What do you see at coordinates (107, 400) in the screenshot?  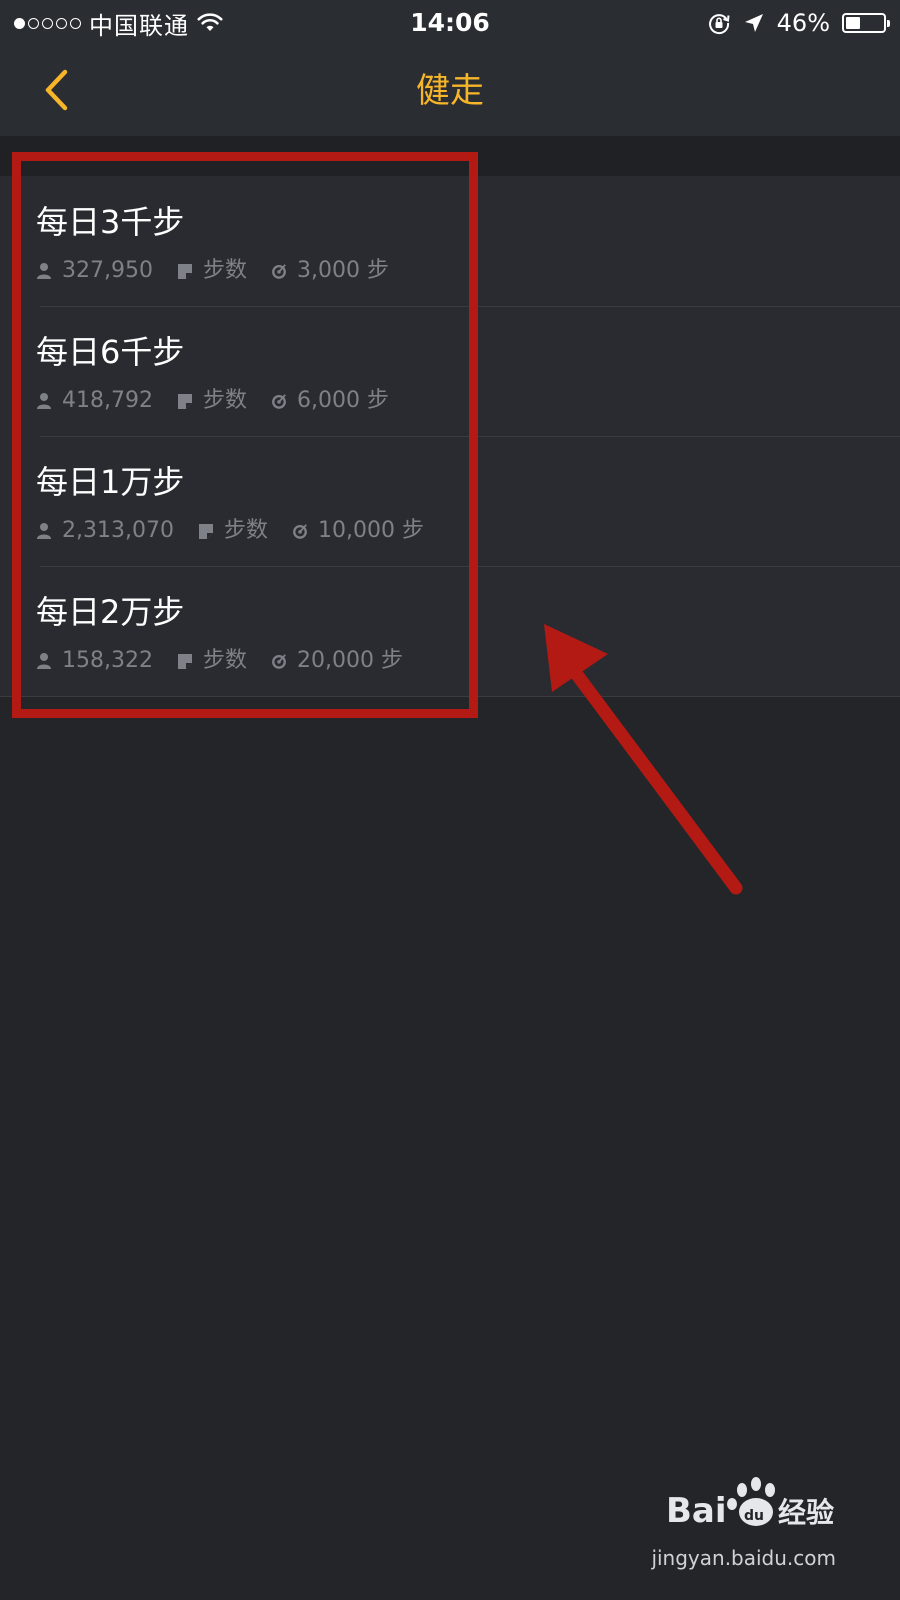 I see `participant-count: 418,792` at bounding box center [107, 400].